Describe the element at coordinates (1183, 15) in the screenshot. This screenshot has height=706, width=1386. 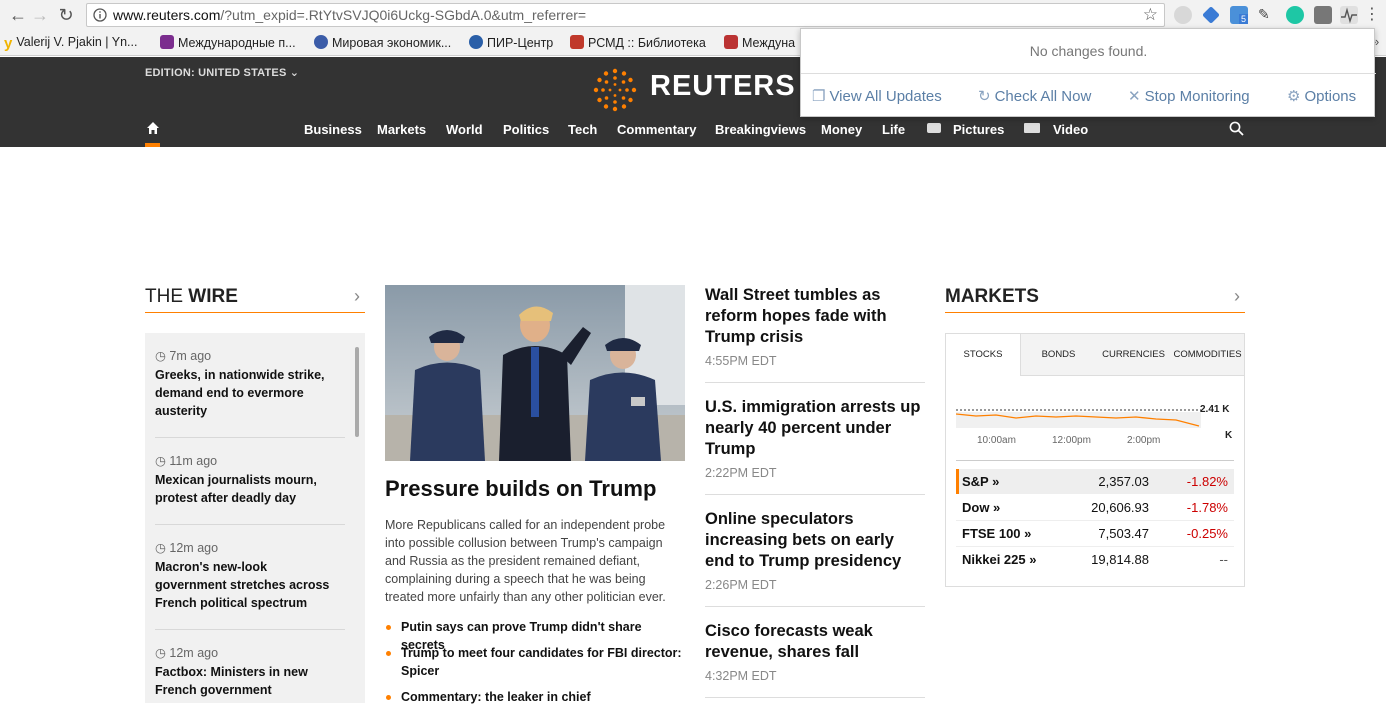
I see `cloud-extension-icon` at that location.